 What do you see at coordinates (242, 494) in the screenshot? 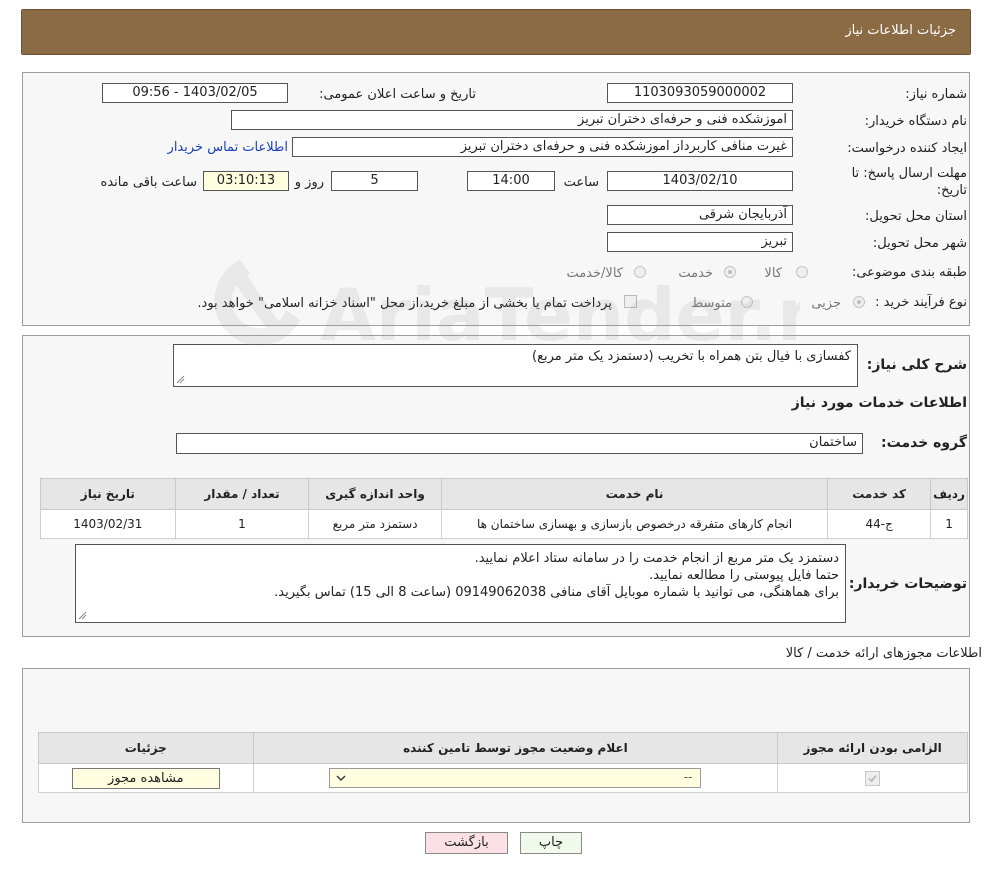
I see `col-quantity: تعداد / مقدار` at bounding box center [242, 494].